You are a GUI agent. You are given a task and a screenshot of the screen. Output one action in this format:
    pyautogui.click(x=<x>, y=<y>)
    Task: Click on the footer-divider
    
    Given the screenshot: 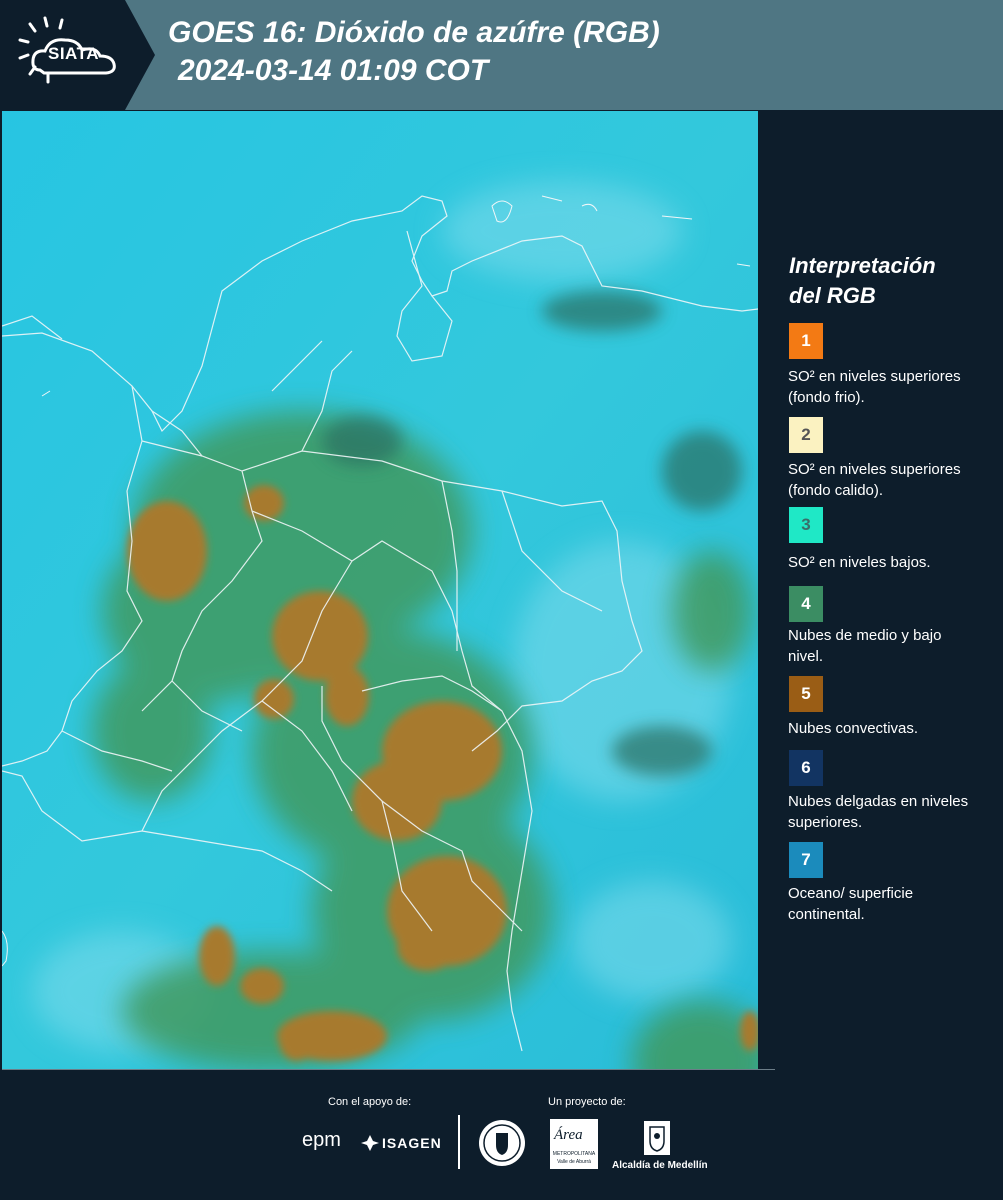 What is the action you would take?
    pyautogui.click(x=388, y=1069)
    